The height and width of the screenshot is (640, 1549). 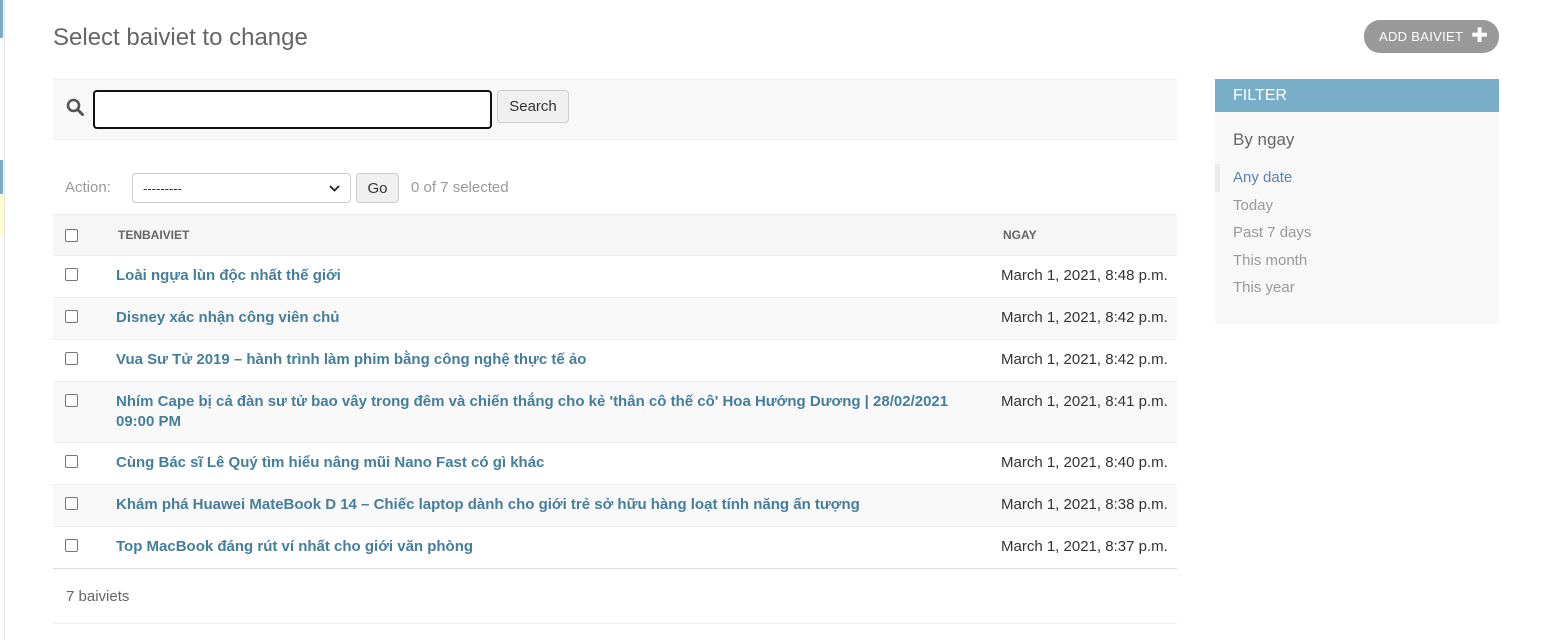 What do you see at coordinates (75, 107) in the screenshot?
I see `search-icon` at bounding box center [75, 107].